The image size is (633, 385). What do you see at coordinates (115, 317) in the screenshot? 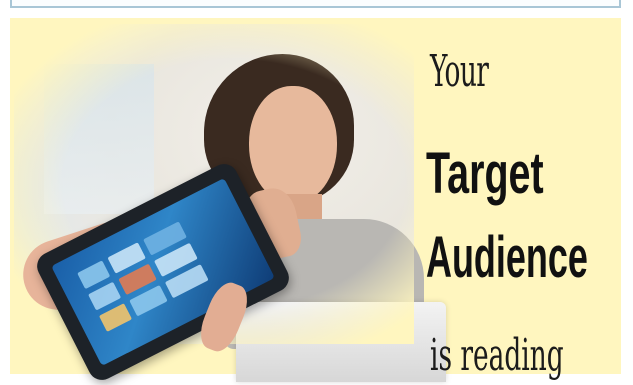
I see `app-tile` at bounding box center [115, 317].